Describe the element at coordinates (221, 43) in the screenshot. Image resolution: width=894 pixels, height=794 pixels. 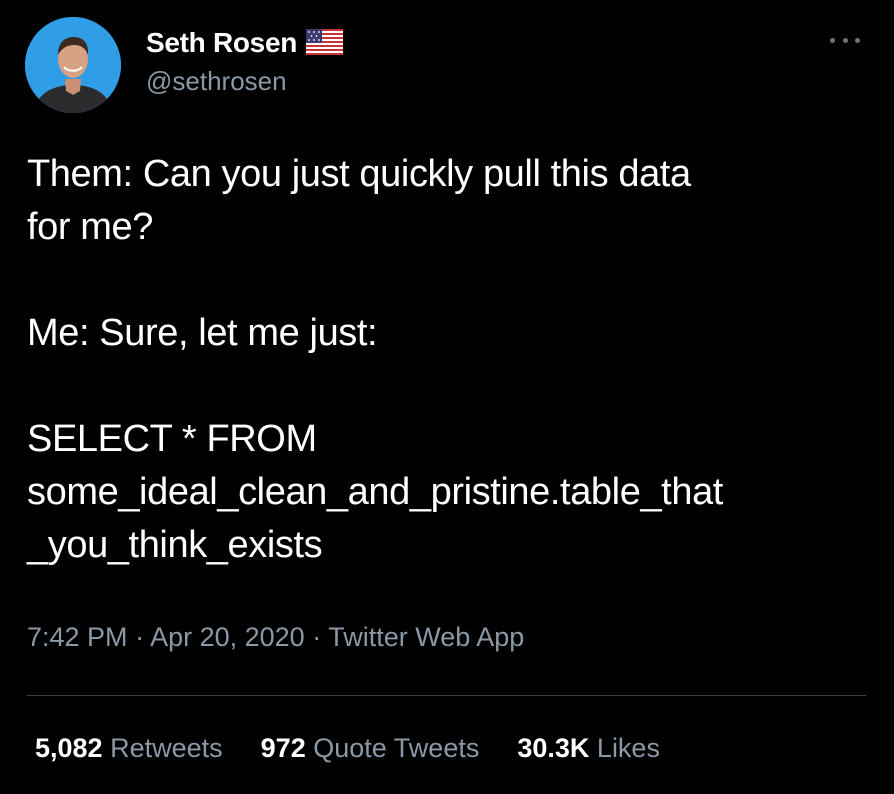
I see `author-display-name: Seth Rosen` at that location.